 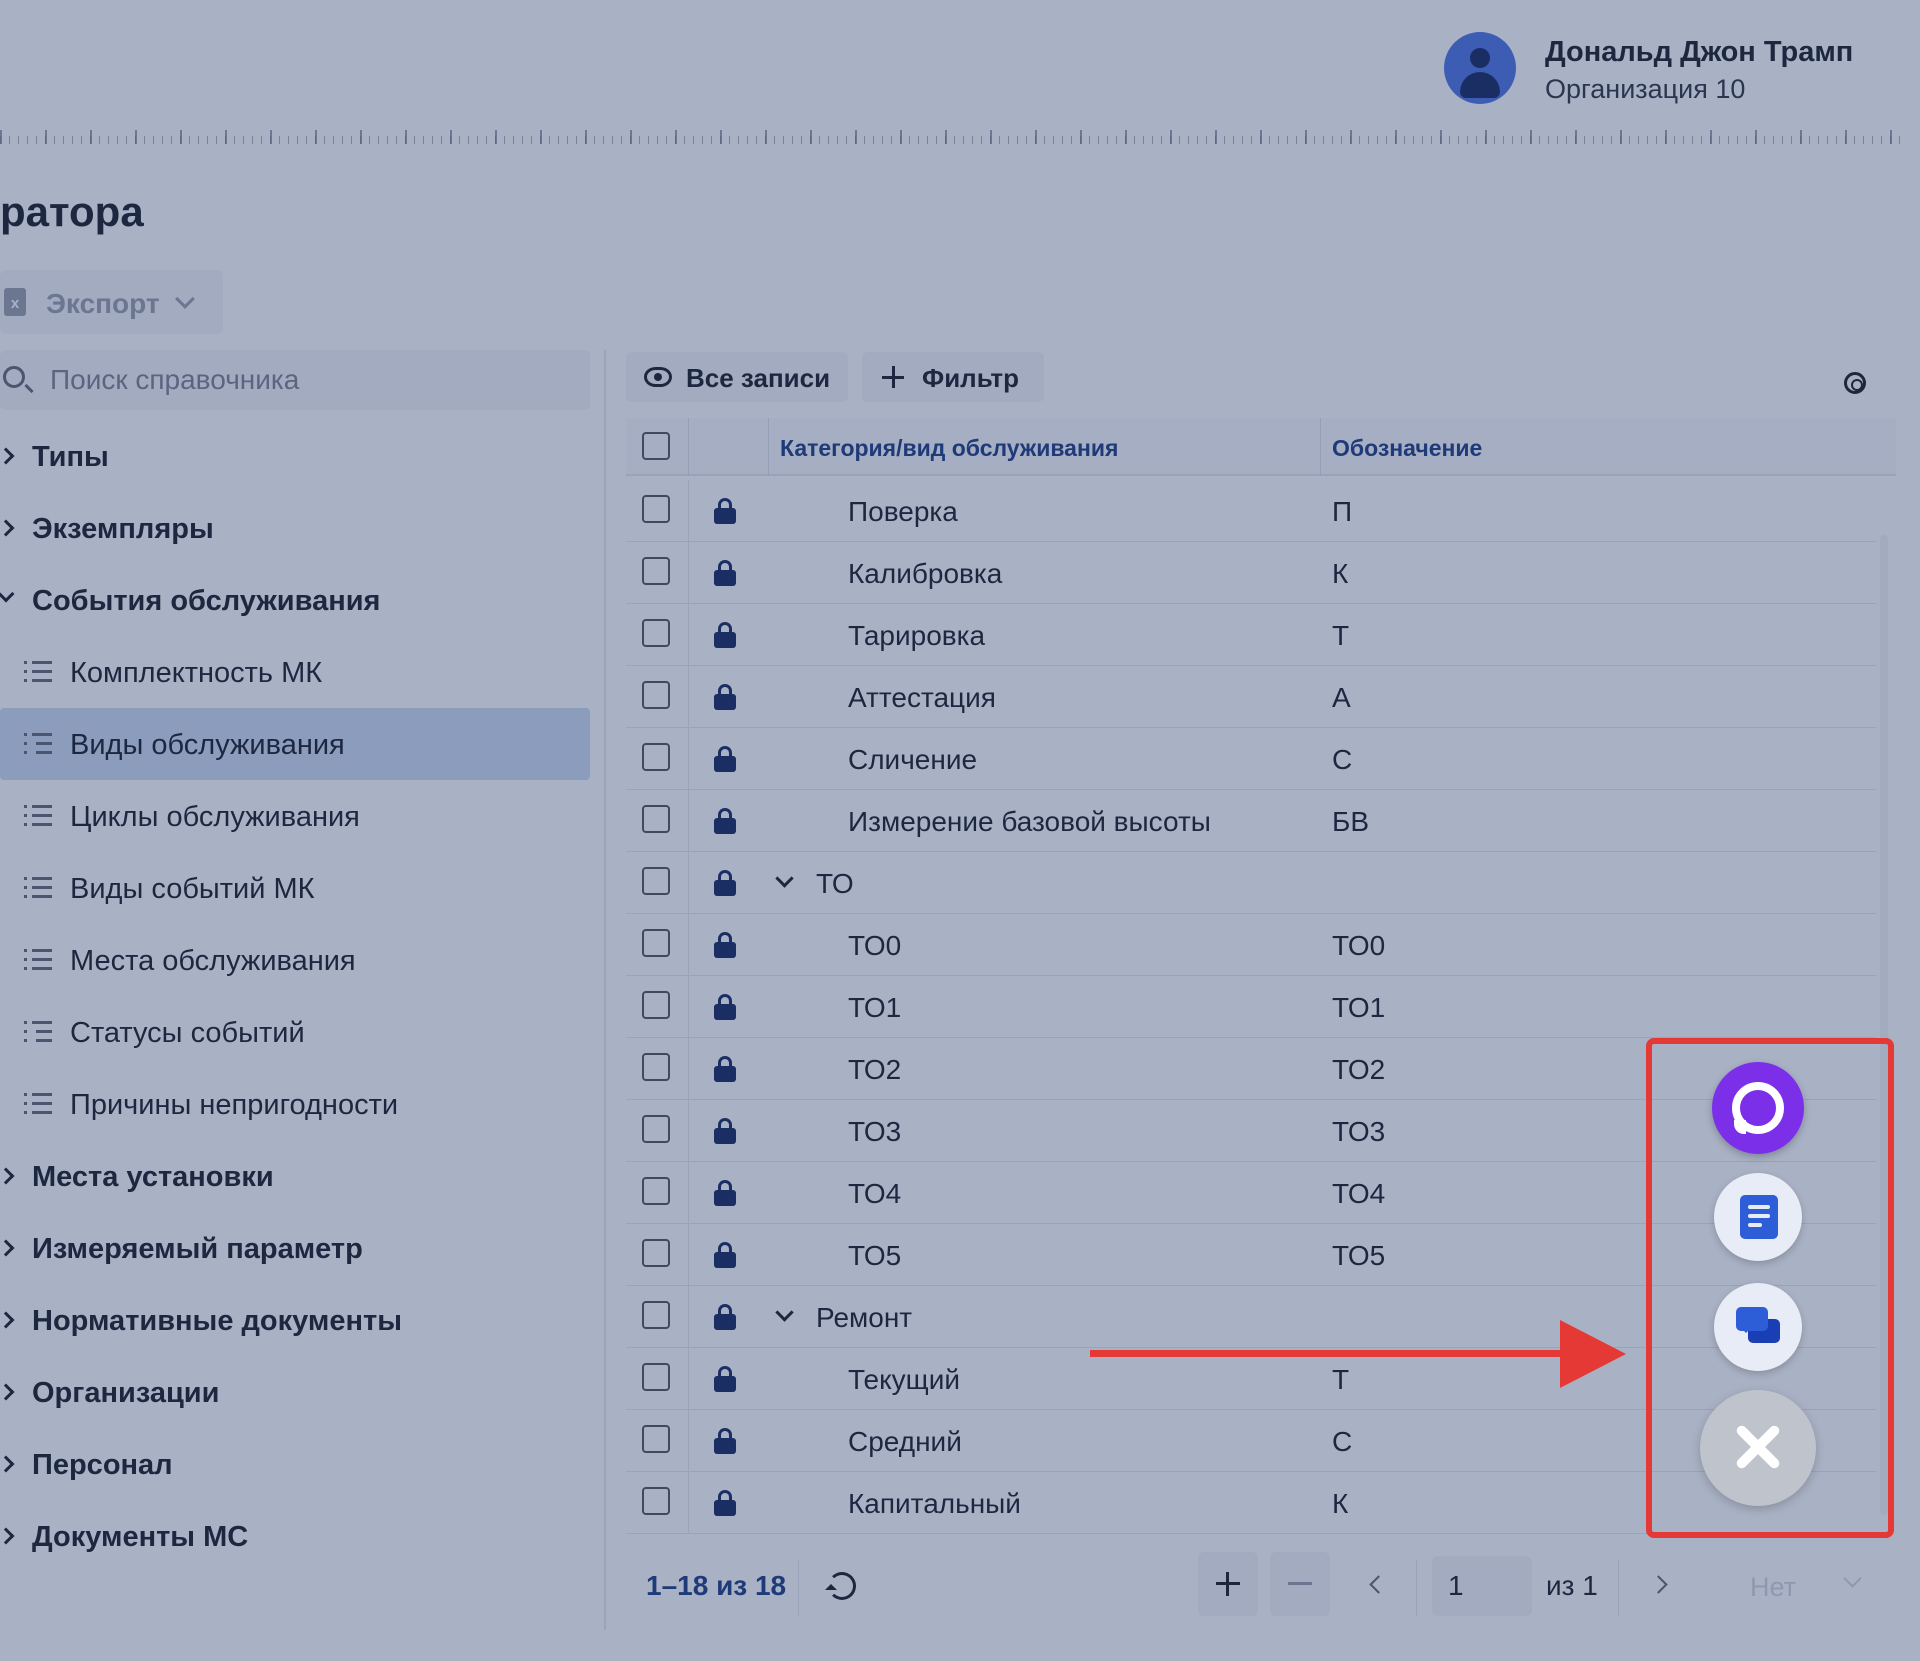 I want to click on sidebar-item-personnel: Персонал, so click(x=295, y=1464).